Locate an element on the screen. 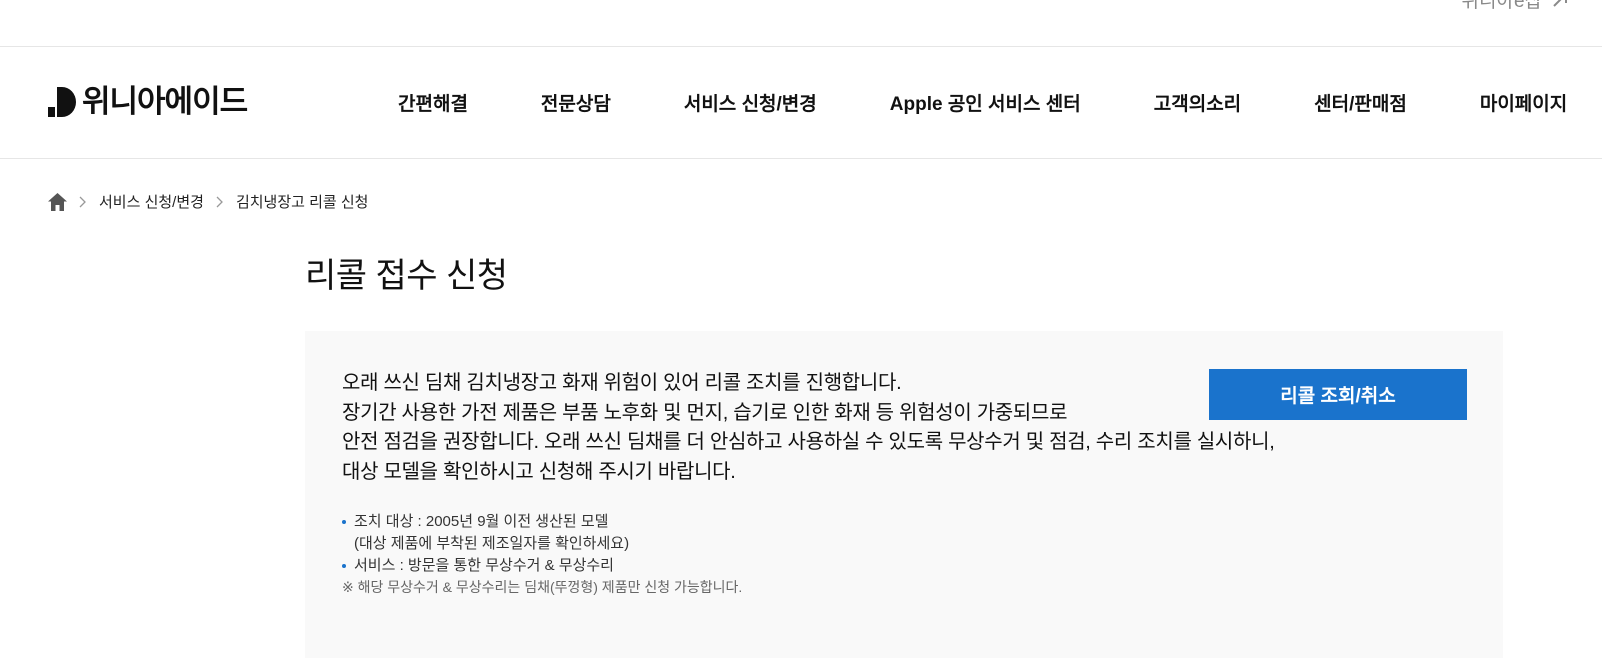  recall-lookup-cancel-button: 리콜 조회/취소 is located at coordinates (1338, 394).